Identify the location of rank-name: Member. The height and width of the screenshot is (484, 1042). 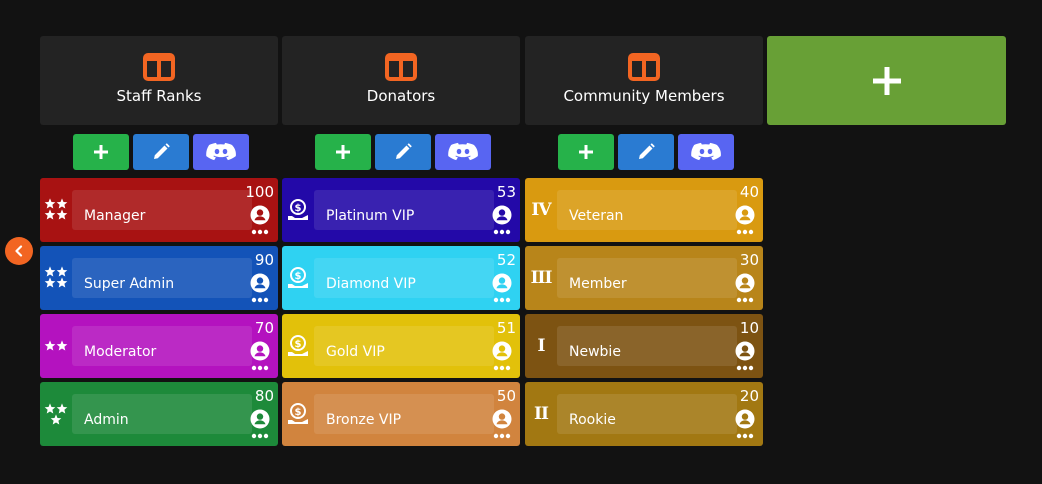
(598, 284).